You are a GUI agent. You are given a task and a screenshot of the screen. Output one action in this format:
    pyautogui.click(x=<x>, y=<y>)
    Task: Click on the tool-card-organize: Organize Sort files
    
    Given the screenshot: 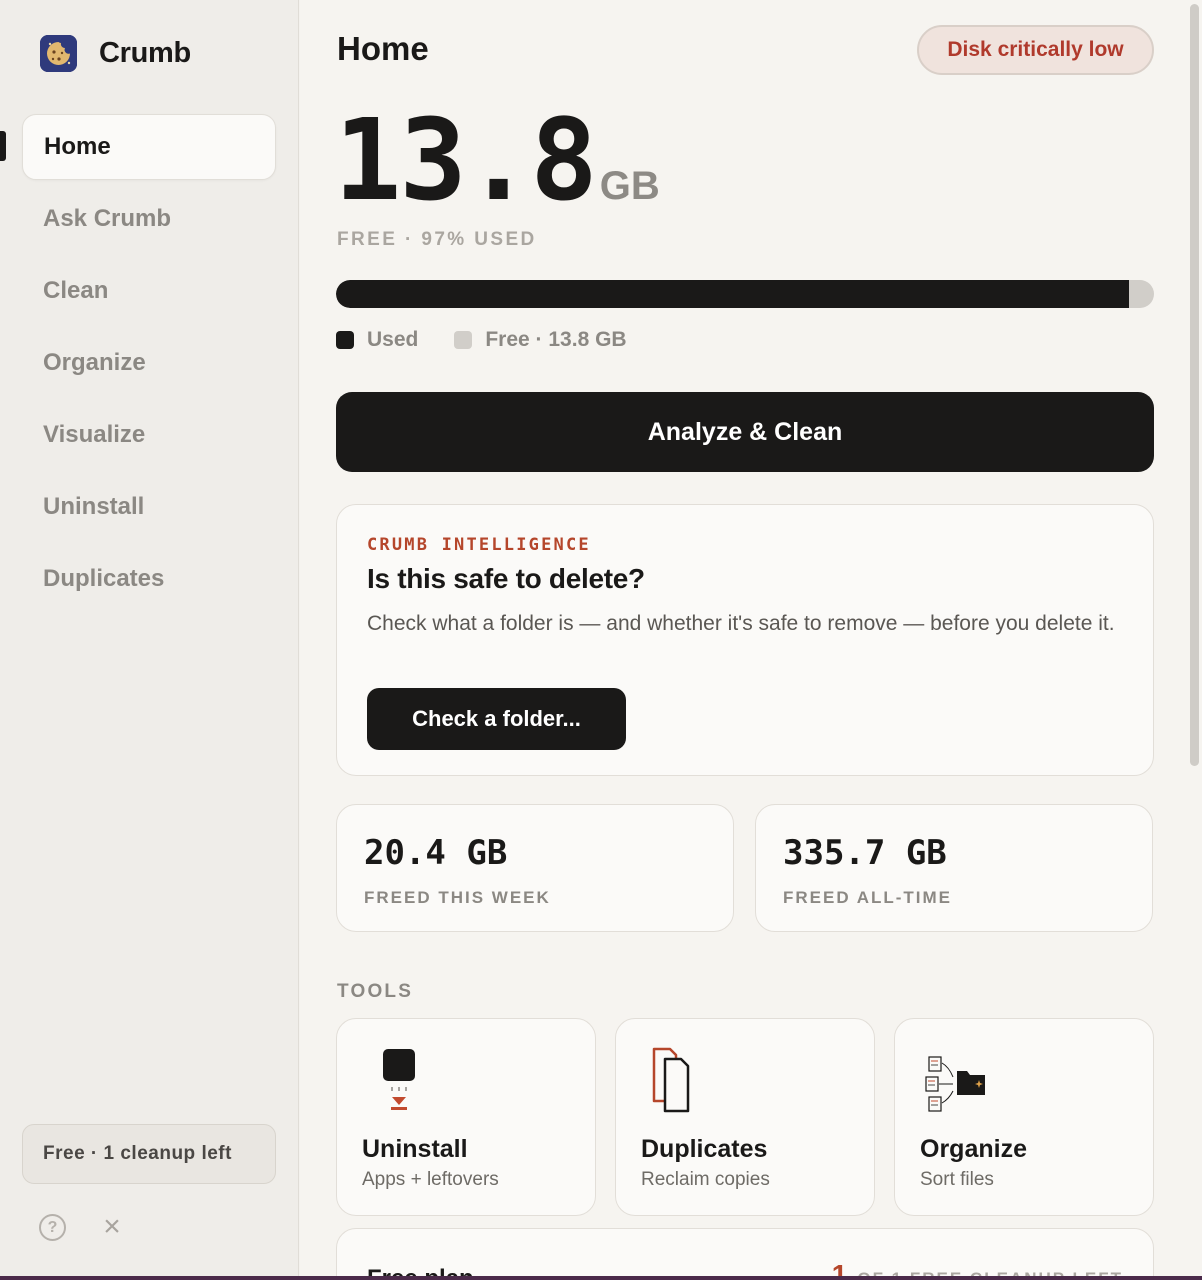 What is the action you would take?
    pyautogui.click(x=1024, y=1117)
    